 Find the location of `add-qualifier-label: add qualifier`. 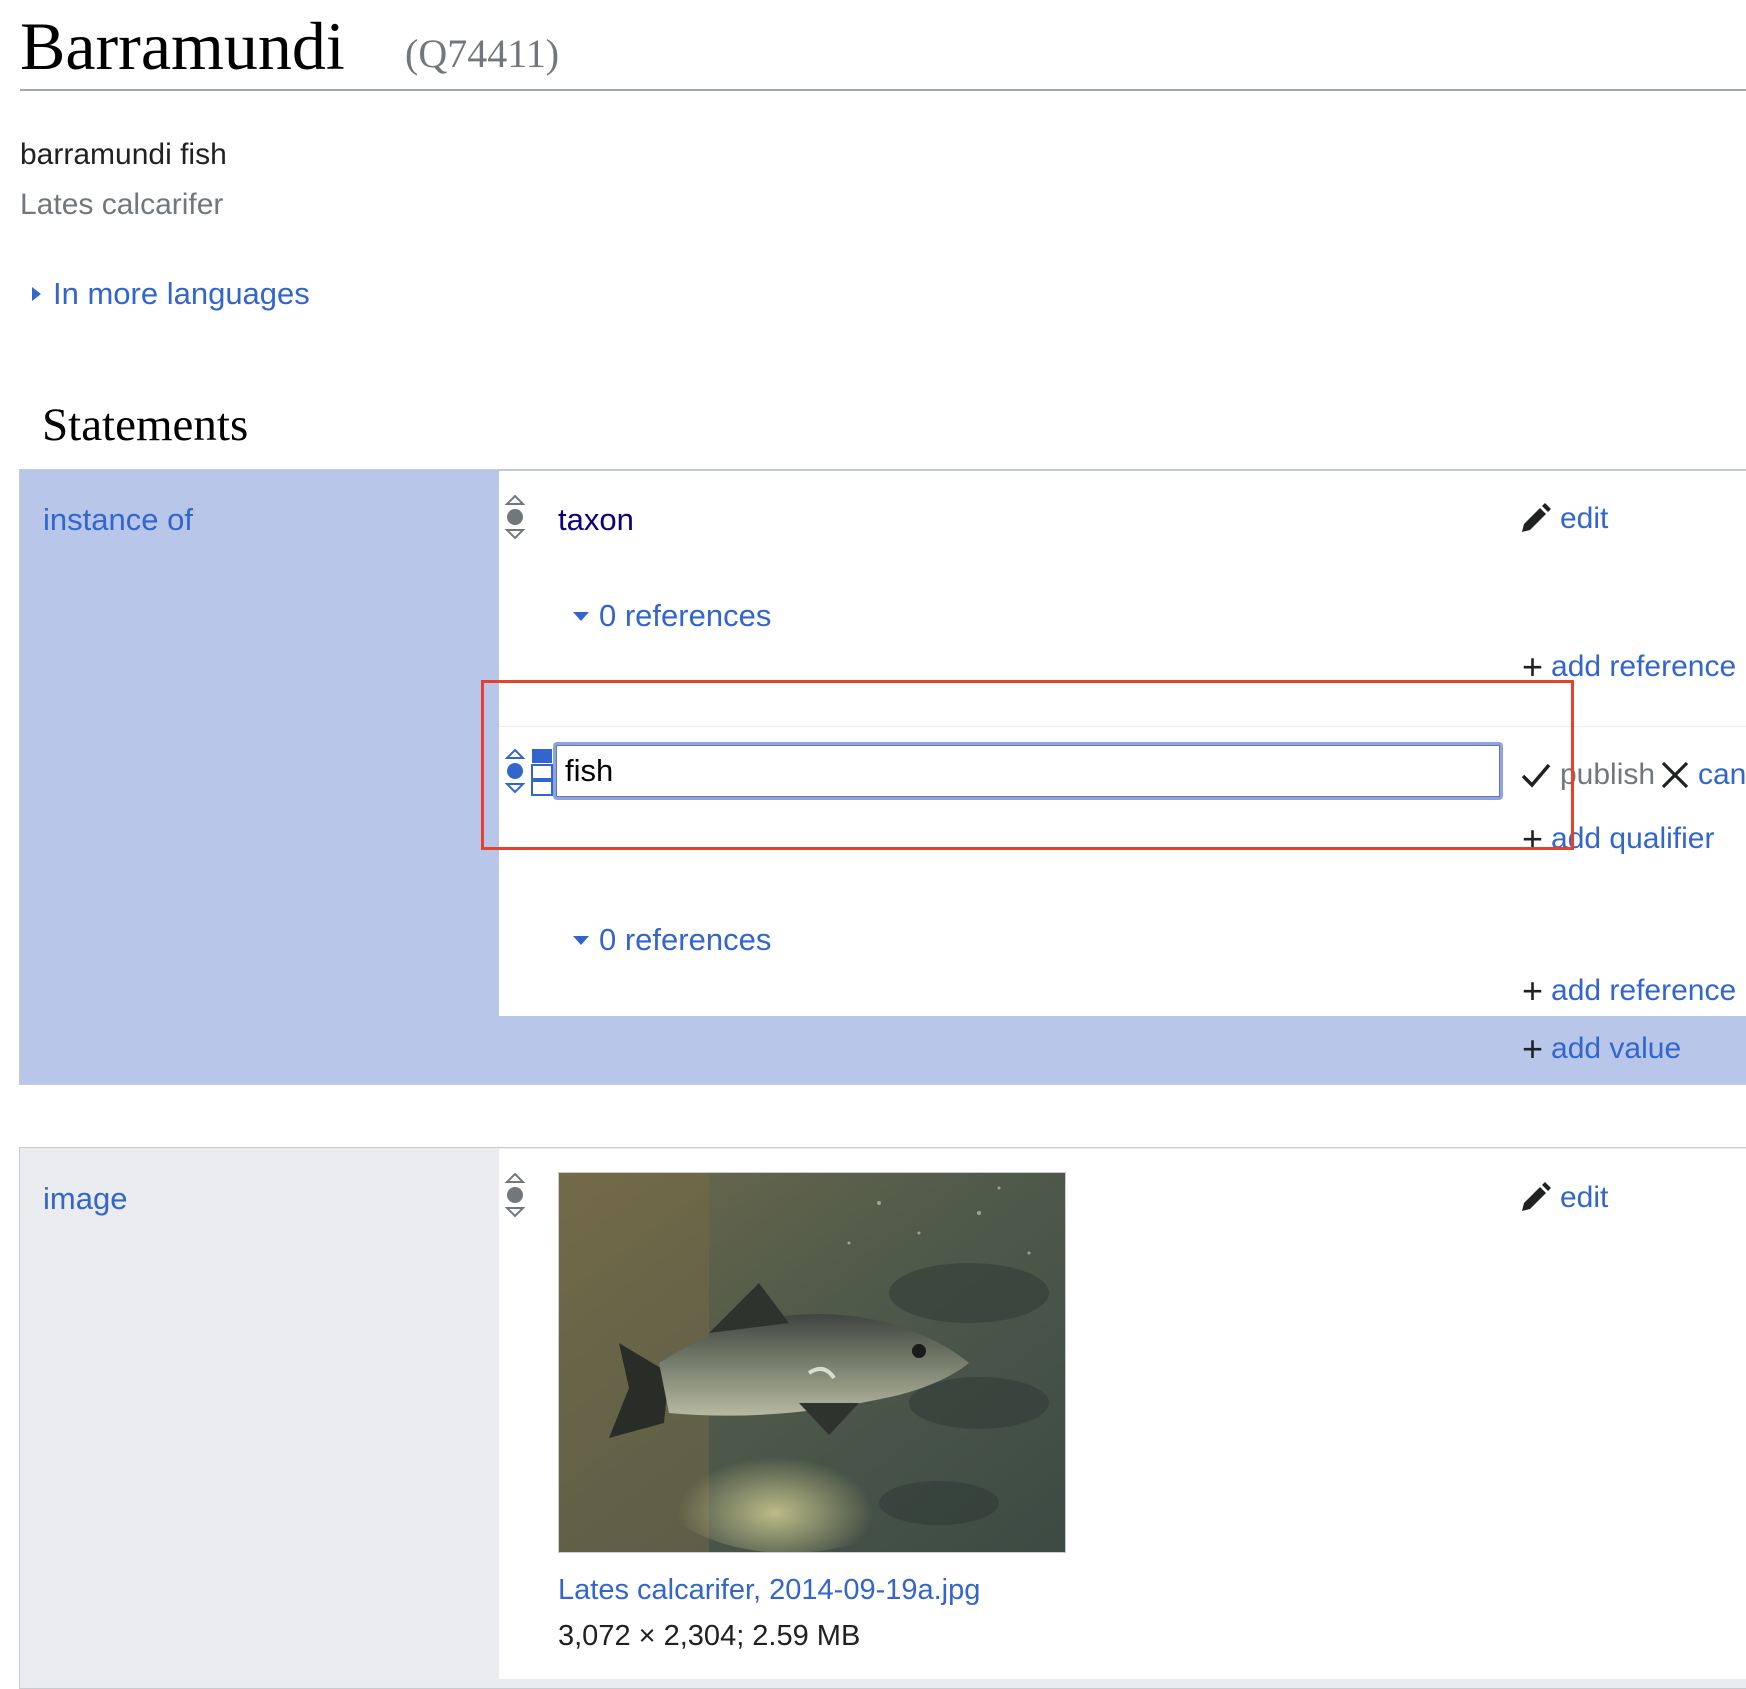

add-qualifier-label: add qualifier is located at coordinates (1633, 838).